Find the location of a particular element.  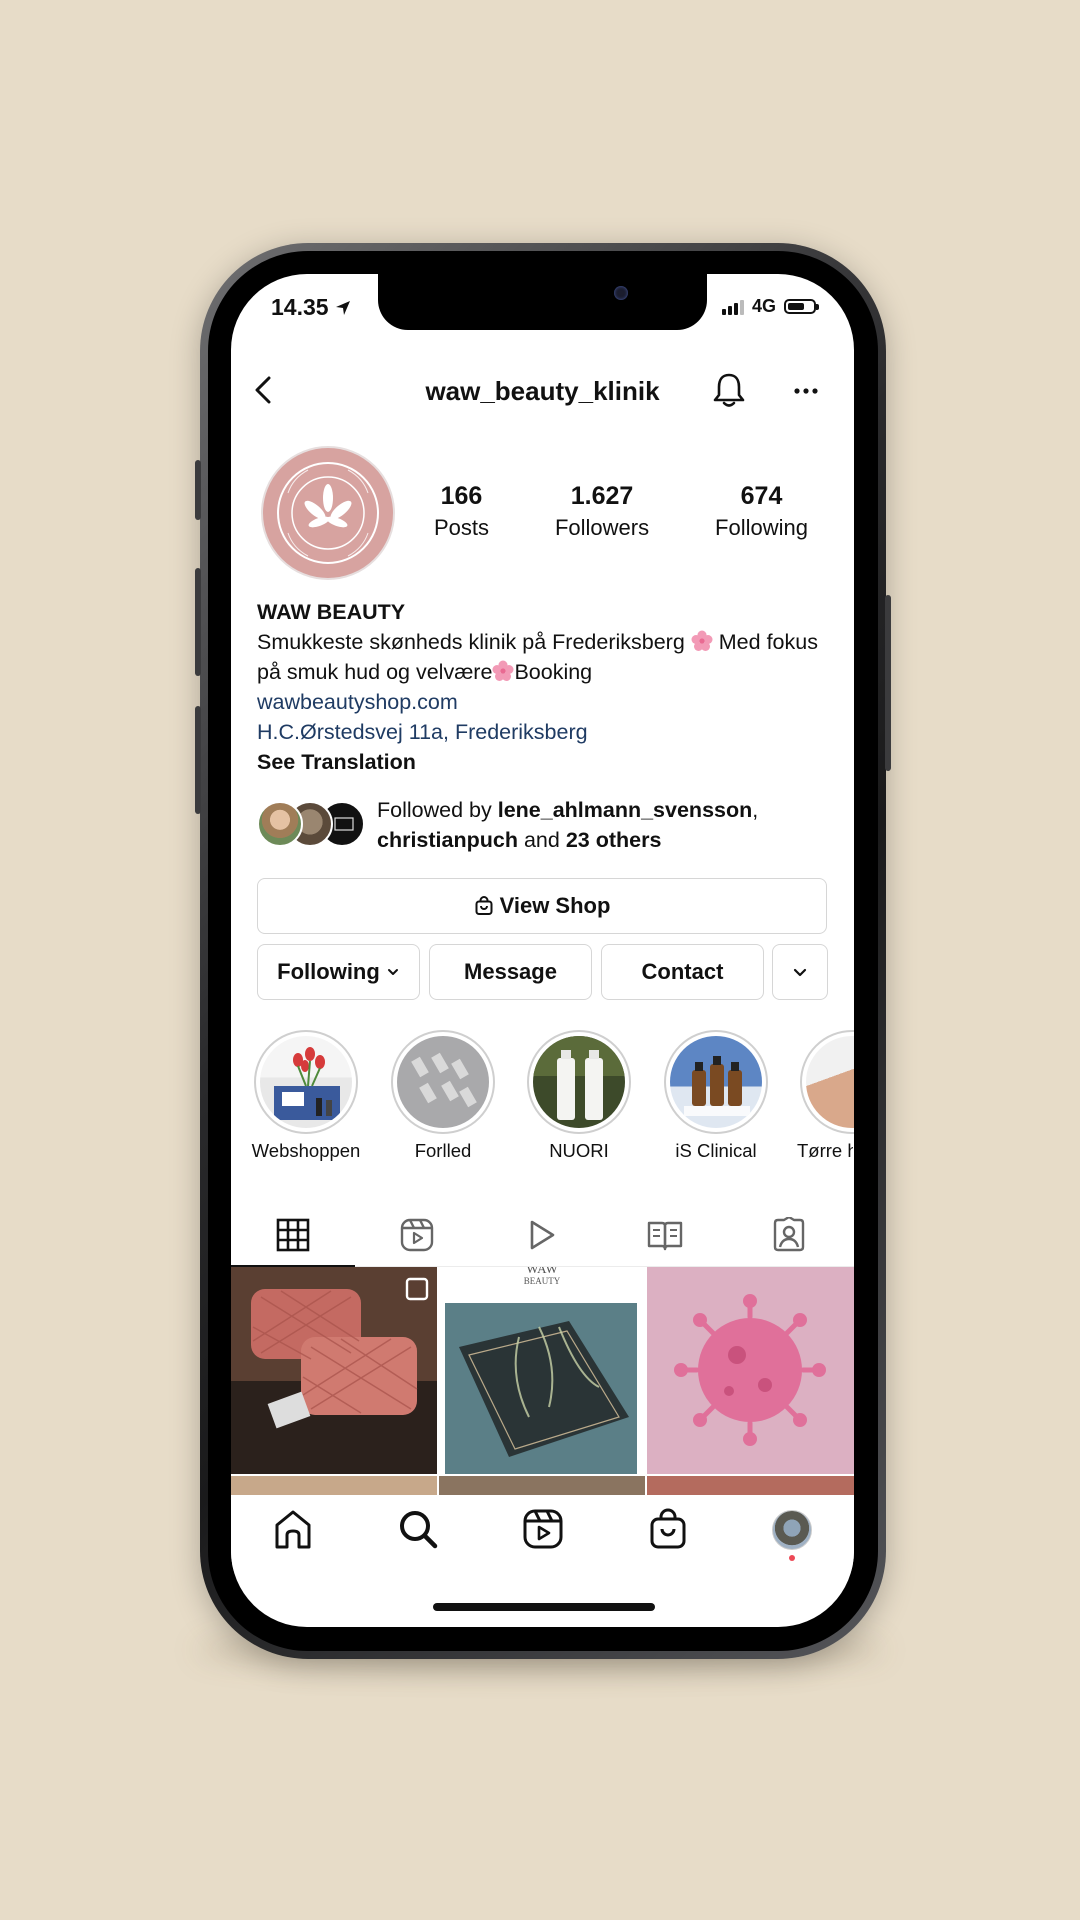

see-translation-link: See Translation is located at coordinates (547, 762).